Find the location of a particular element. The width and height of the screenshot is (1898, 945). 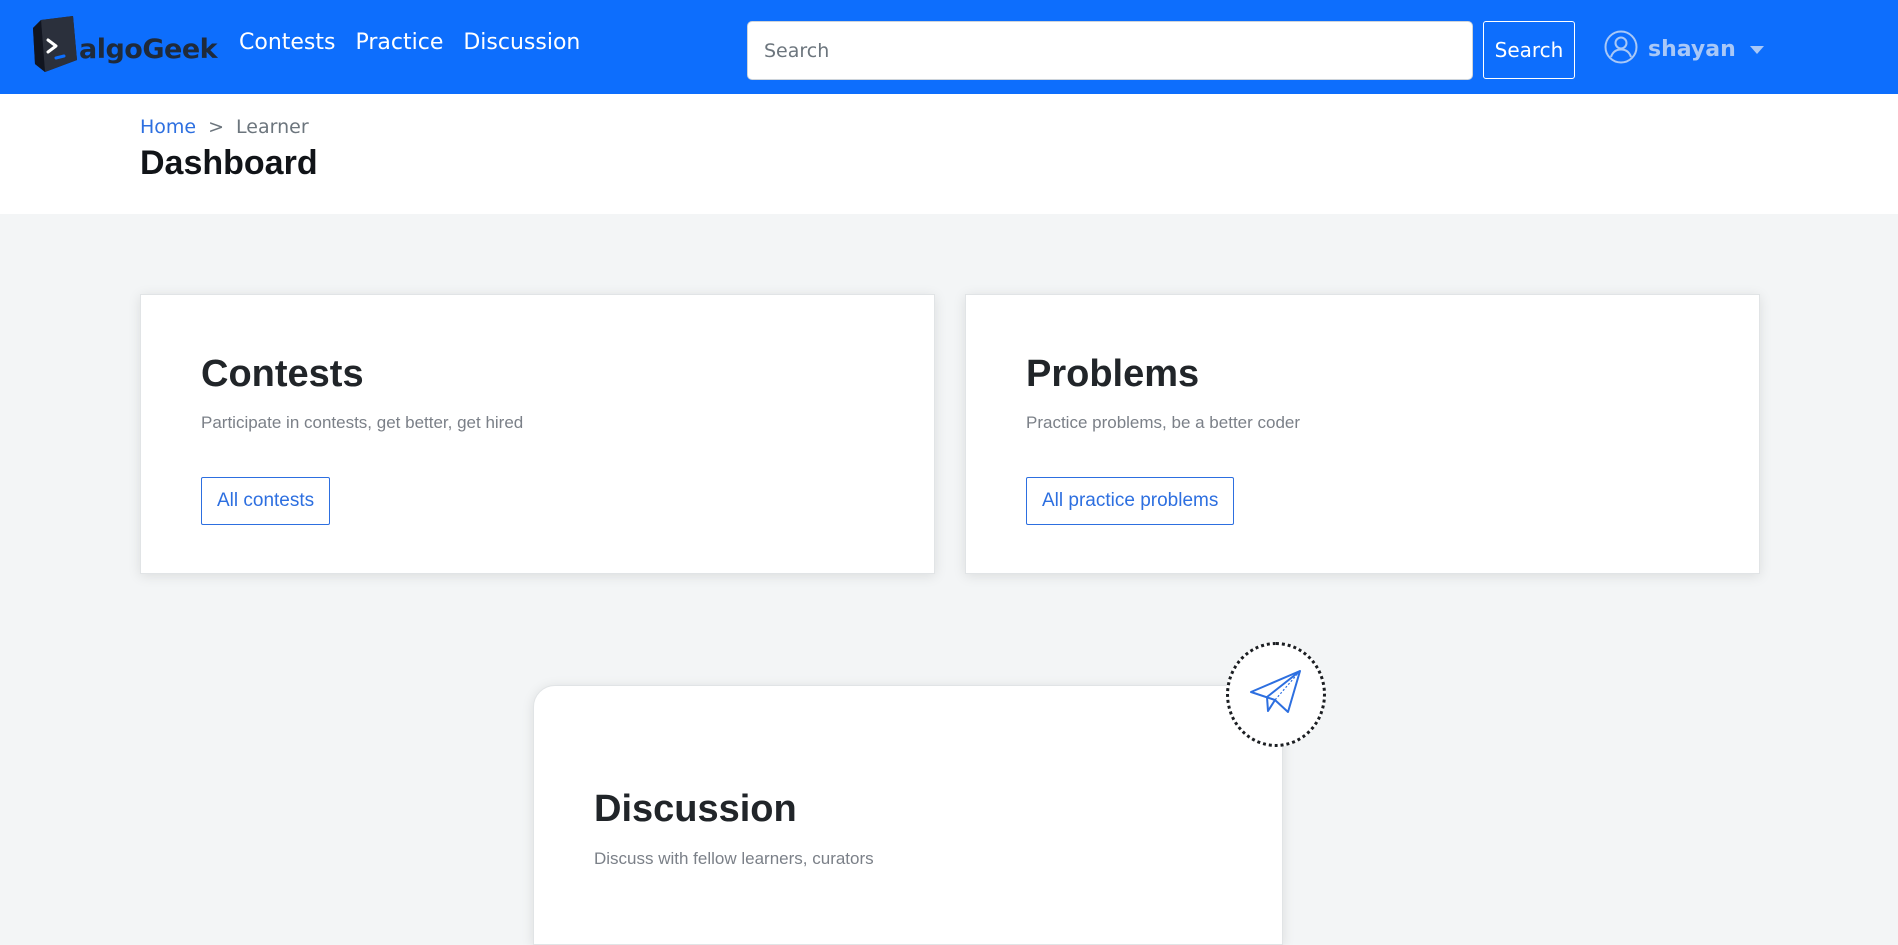

breadcrumb-current: Learner is located at coordinates (272, 127).